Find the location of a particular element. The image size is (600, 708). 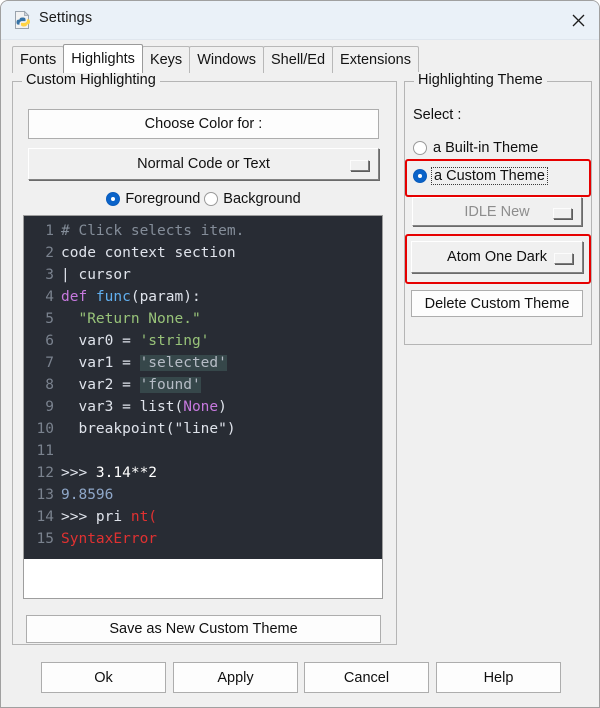

select-label: Select : is located at coordinates (437, 115).